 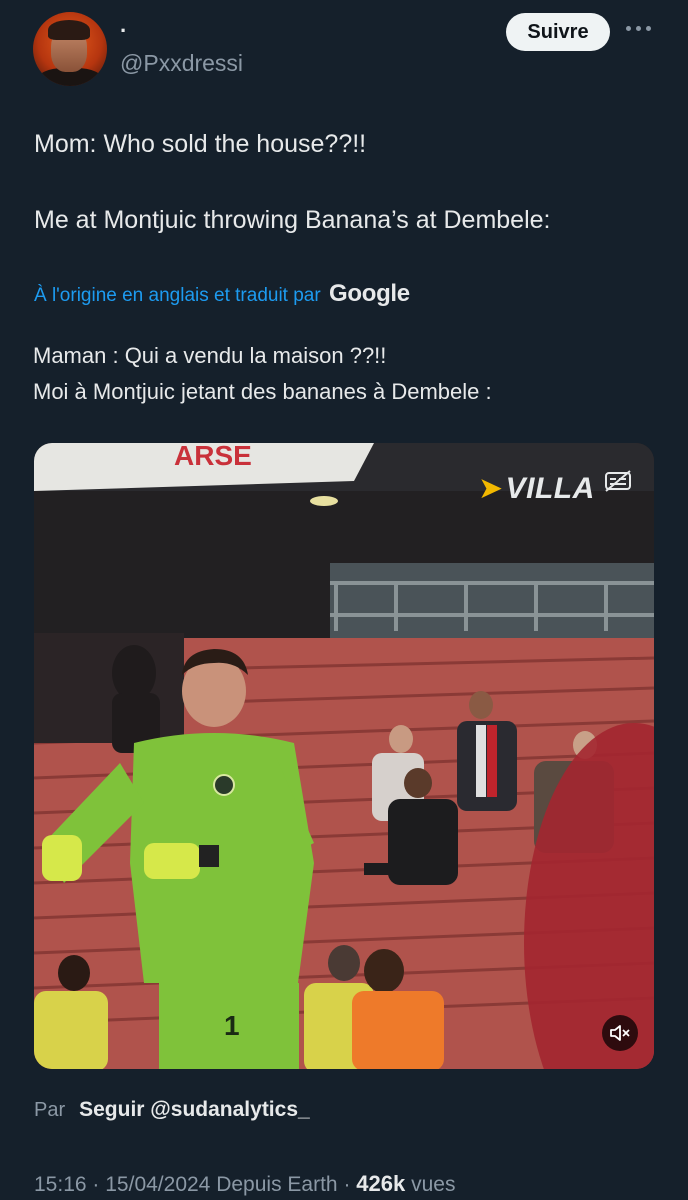 I want to click on attribution-link: Seguir @sudanalytics_, so click(x=194, y=1109).